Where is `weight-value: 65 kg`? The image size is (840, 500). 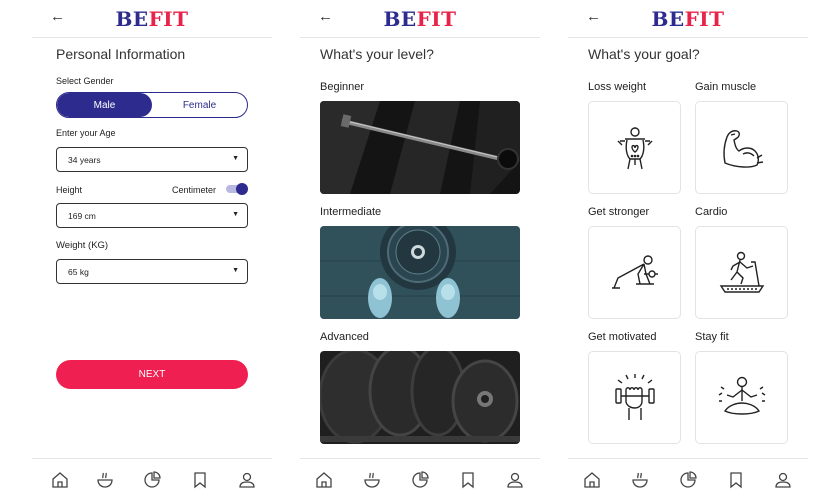
weight-value: 65 kg is located at coordinates (78, 271).